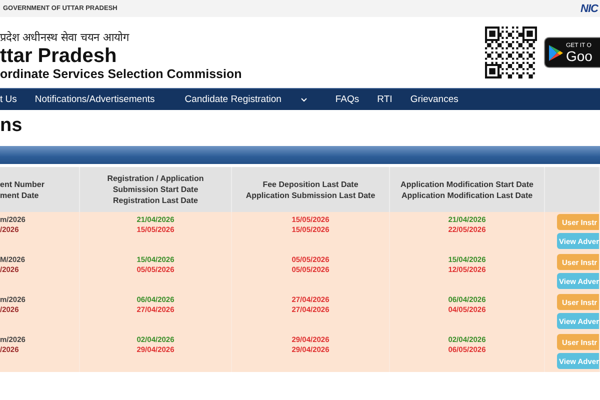 The image size is (600, 400). I want to click on site-title: ttar Pradesh, so click(59, 55).